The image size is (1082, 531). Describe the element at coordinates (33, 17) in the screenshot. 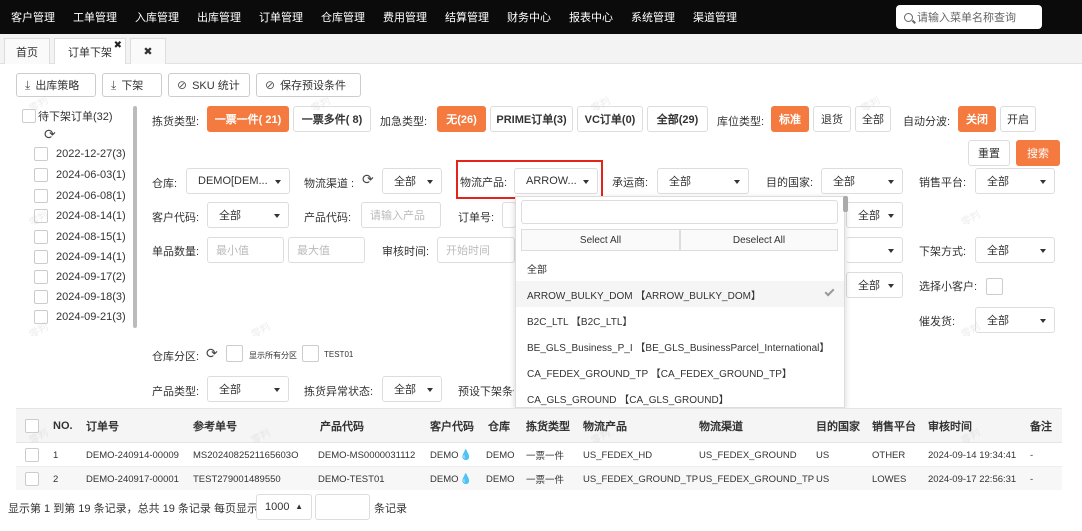

I see `nav-item-customer: 客户管理` at that location.